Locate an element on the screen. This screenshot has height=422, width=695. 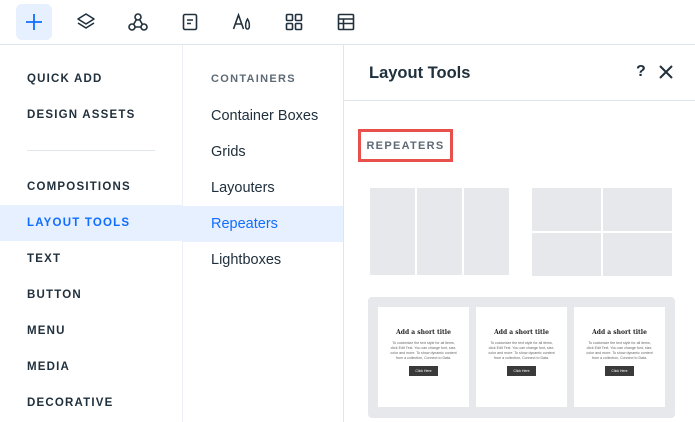
subcategory-grids: Grids is located at coordinates (263, 152).